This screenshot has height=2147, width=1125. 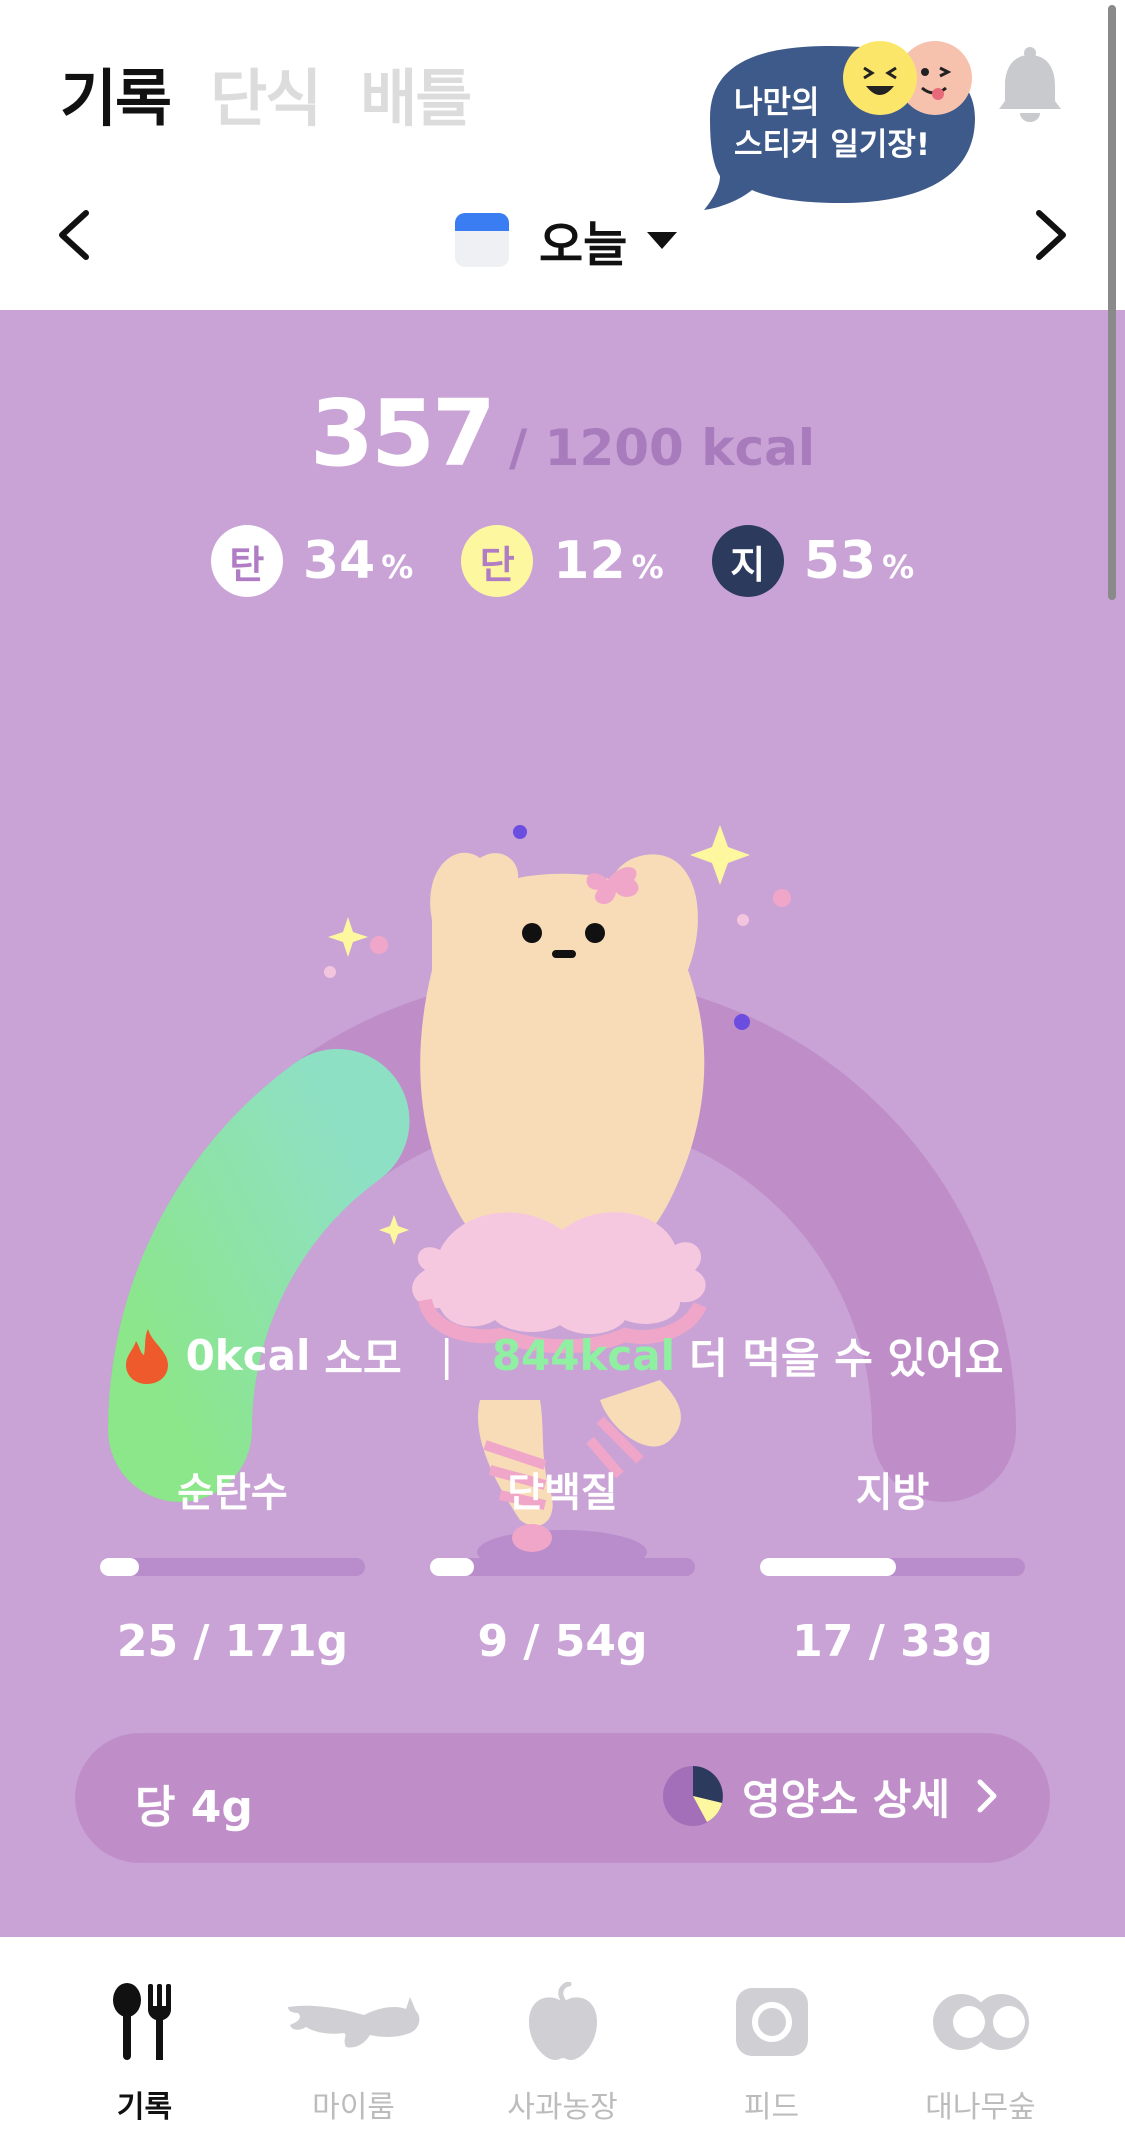 I want to click on nav-feed: 피드, so click(x=772, y=2042).